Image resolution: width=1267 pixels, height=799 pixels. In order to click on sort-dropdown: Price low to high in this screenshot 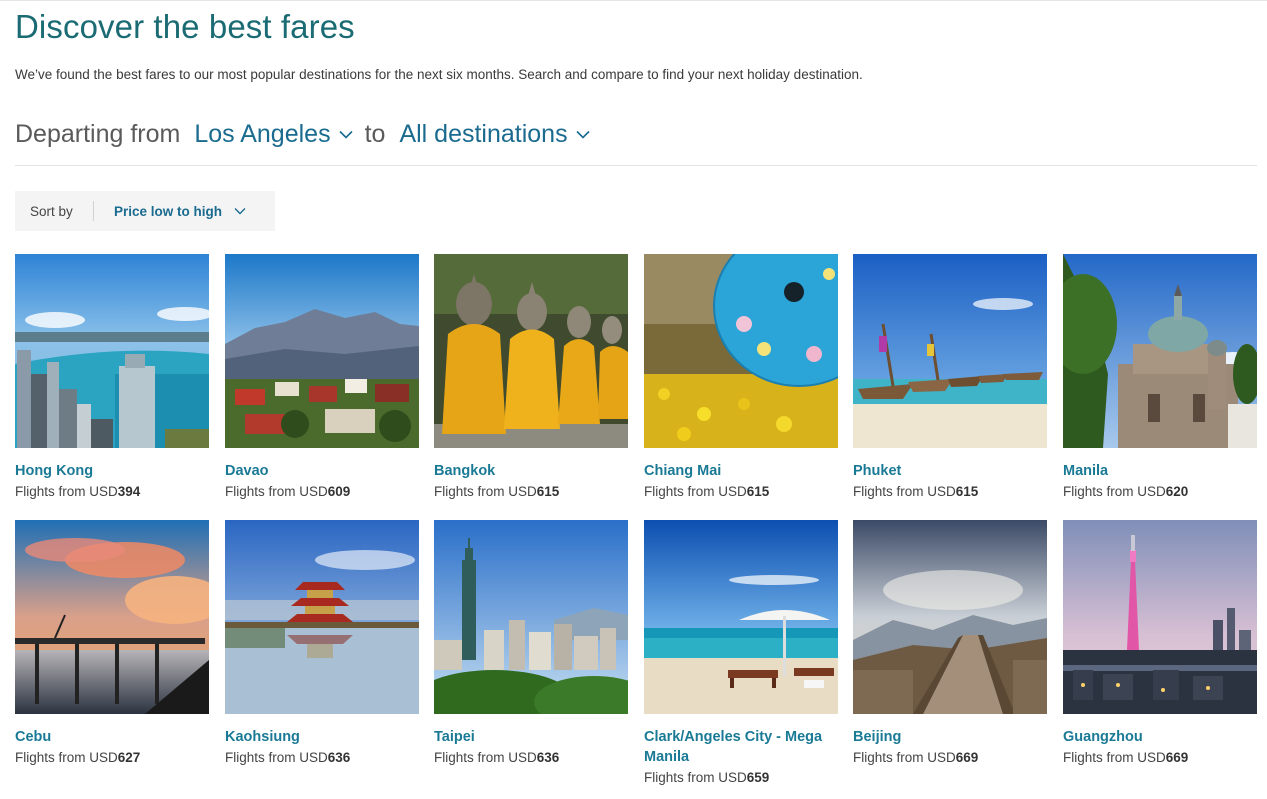, I will do `click(170, 211)`.